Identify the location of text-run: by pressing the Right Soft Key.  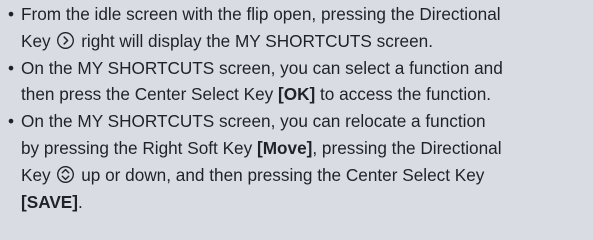
(139, 147).